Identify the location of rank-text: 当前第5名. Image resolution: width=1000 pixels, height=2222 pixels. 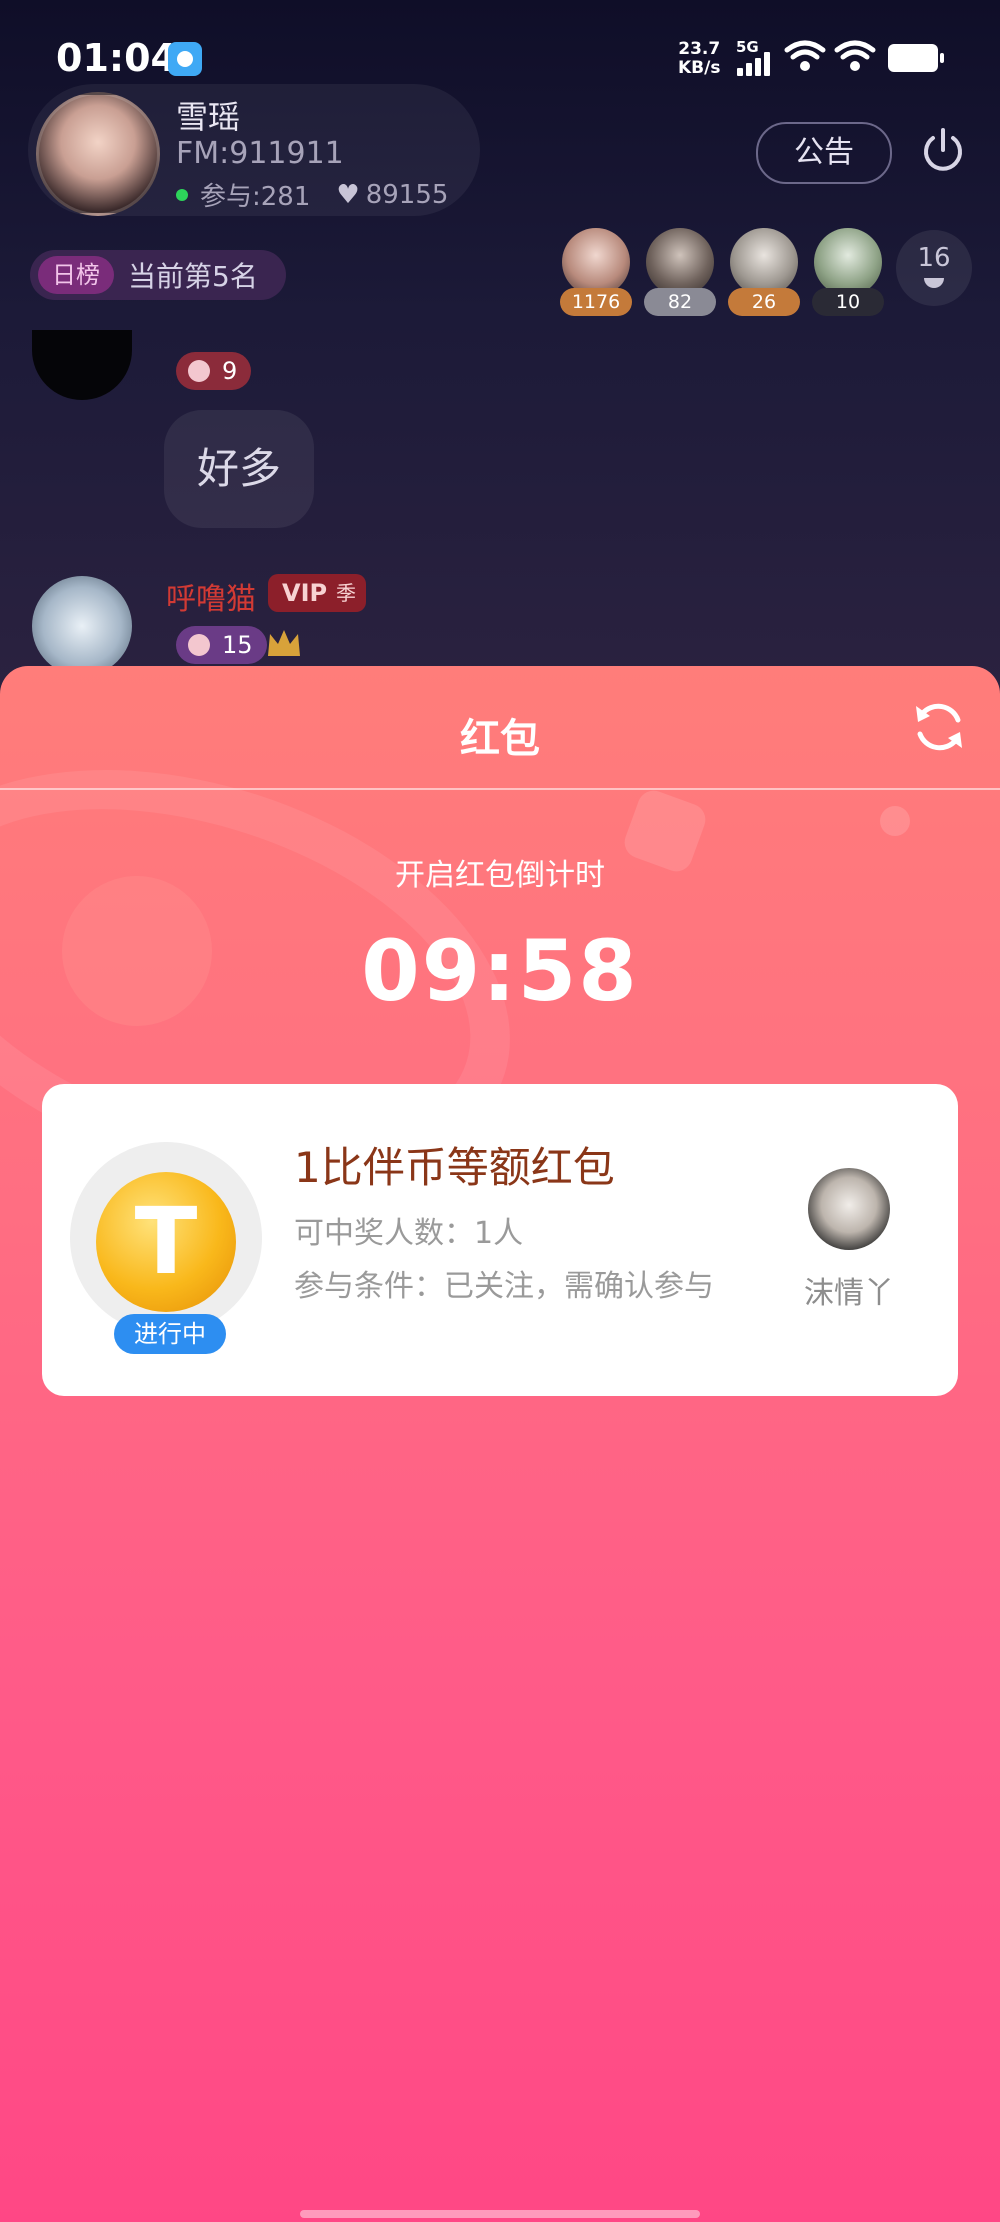
(193, 276).